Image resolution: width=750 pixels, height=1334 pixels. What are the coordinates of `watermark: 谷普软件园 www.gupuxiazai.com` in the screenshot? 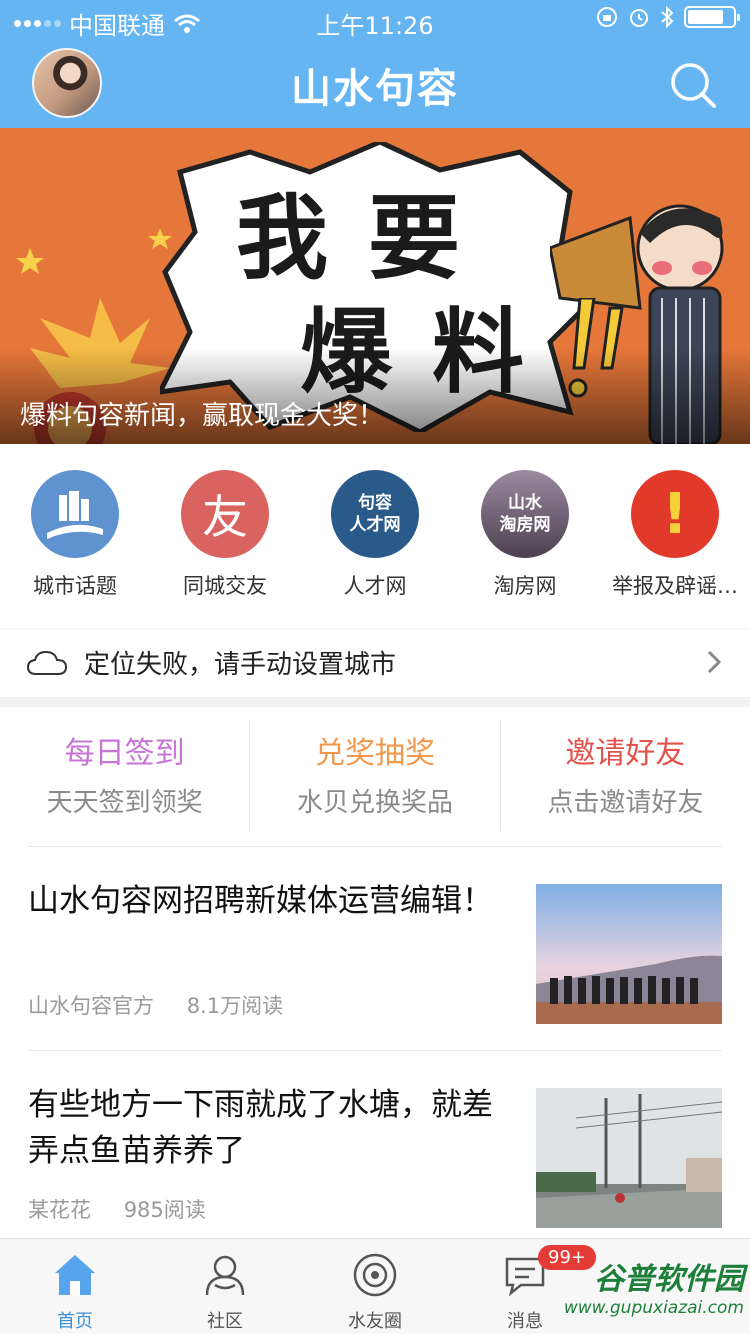 It's located at (624, 1292).